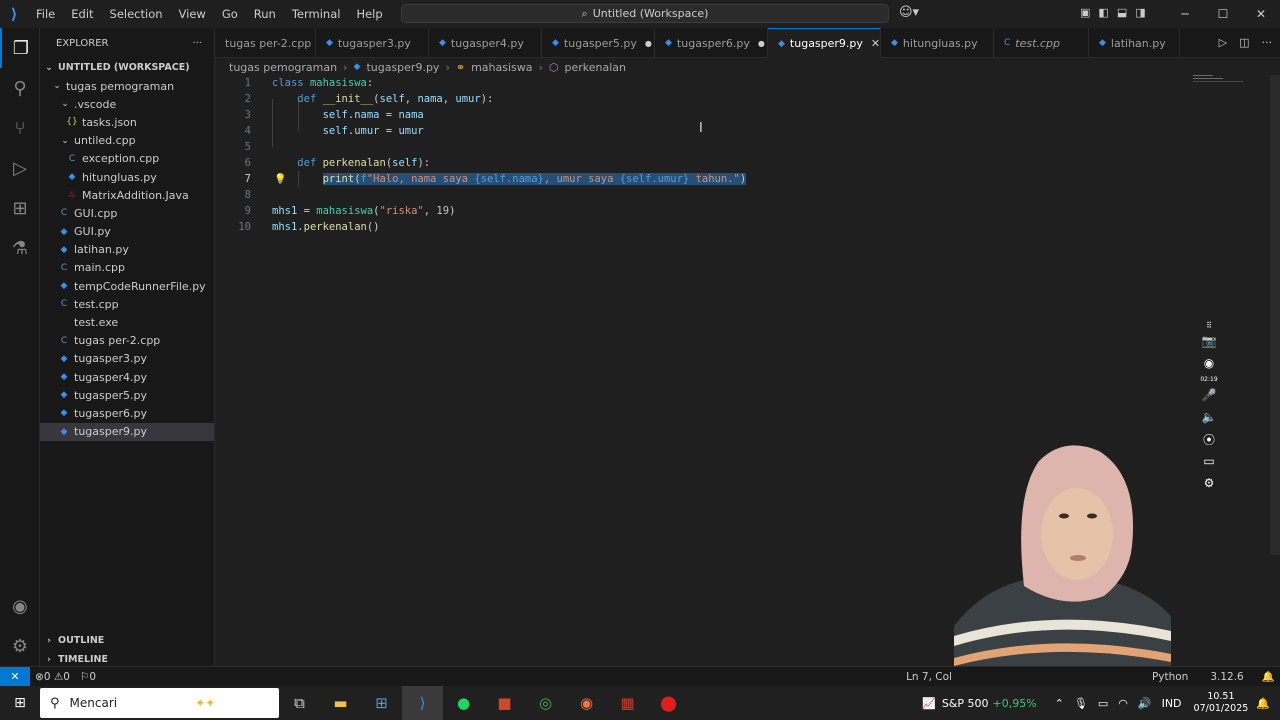  I want to click on tab-tugasper4-py: ◆ tugasper4.py, so click(485, 43).